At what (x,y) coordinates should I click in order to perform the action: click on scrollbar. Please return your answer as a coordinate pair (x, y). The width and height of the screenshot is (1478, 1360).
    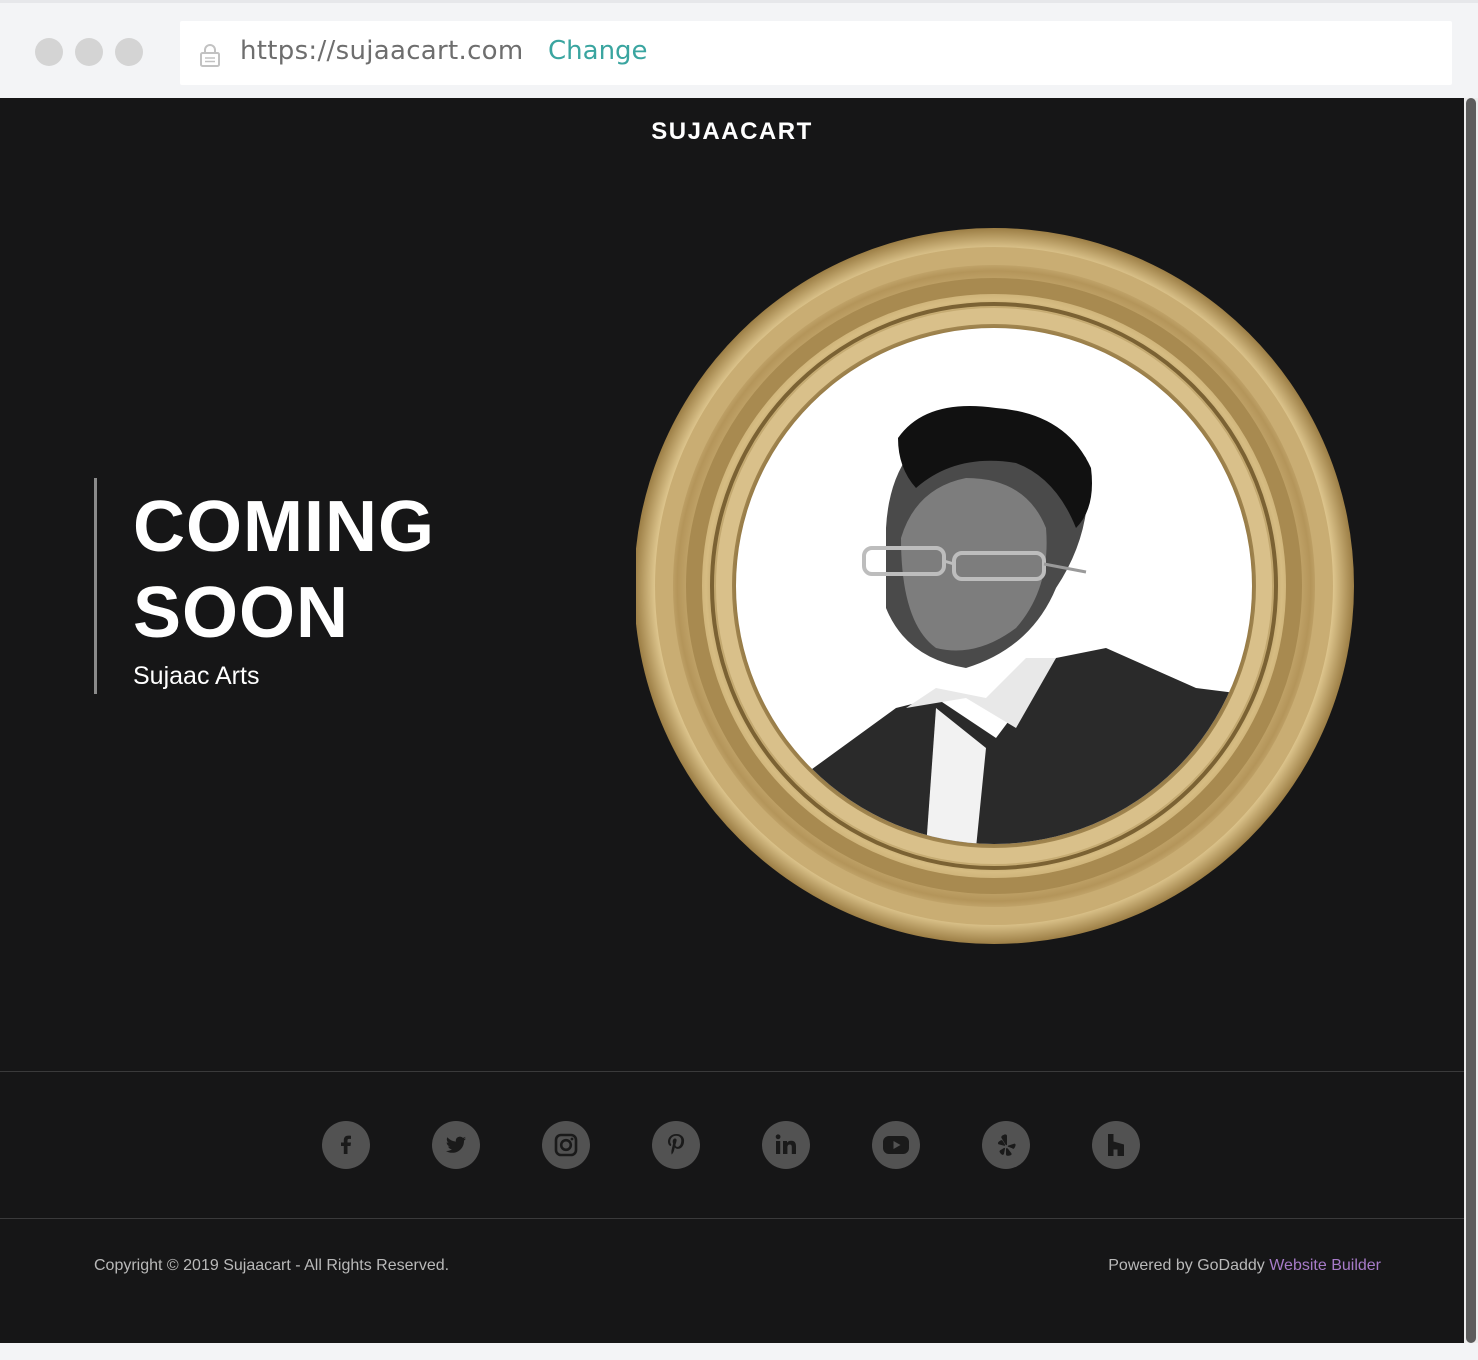
    Looking at the image, I should click on (1471, 720).